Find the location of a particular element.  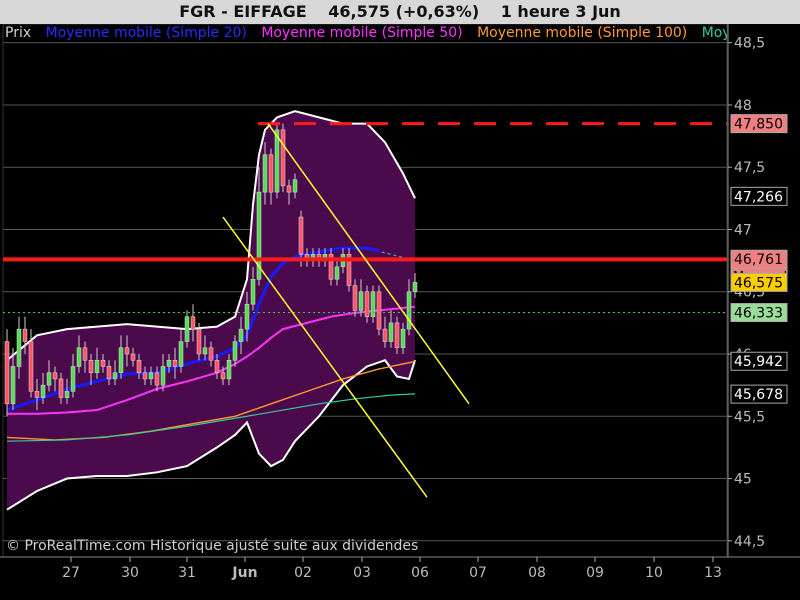

x-tick-label: 06 is located at coordinates (420, 573).